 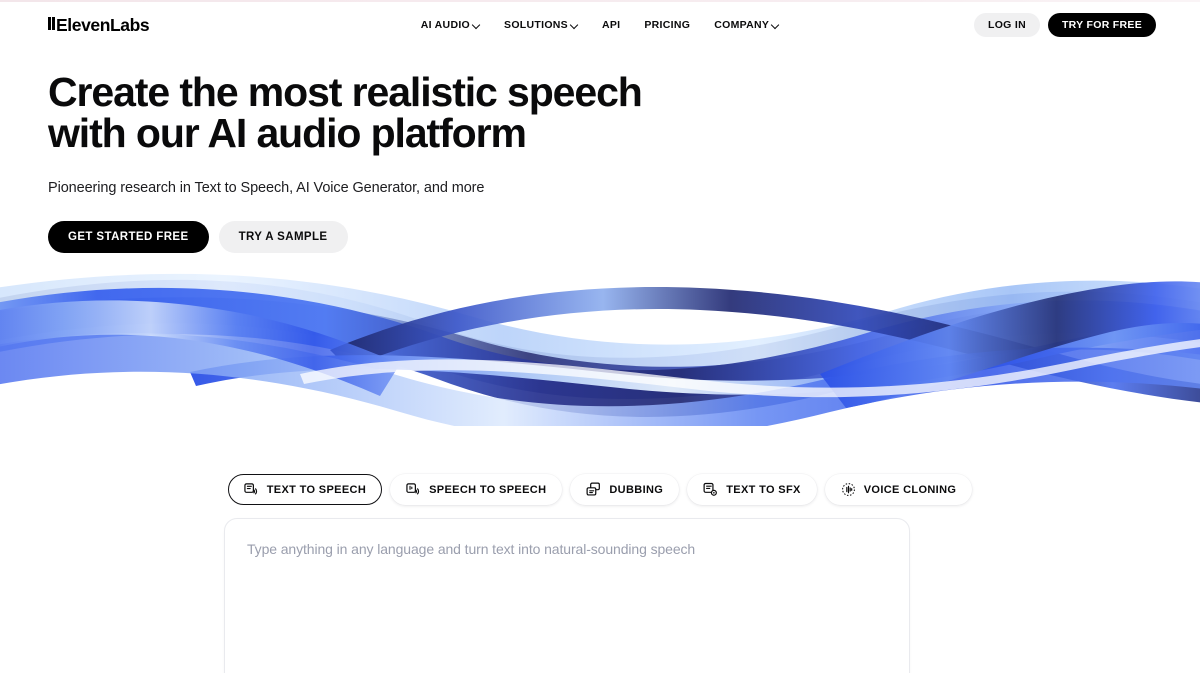 I want to click on text-to-speech-icon, so click(x=250, y=489).